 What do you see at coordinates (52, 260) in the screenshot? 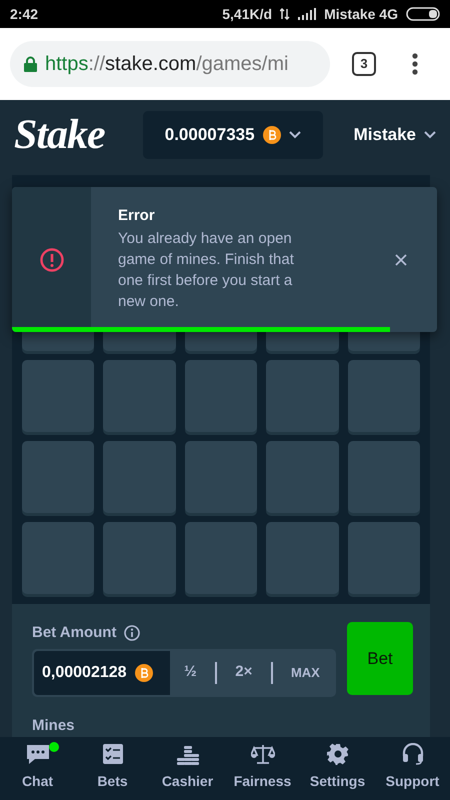
I see `alert-icon` at bounding box center [52, 260].